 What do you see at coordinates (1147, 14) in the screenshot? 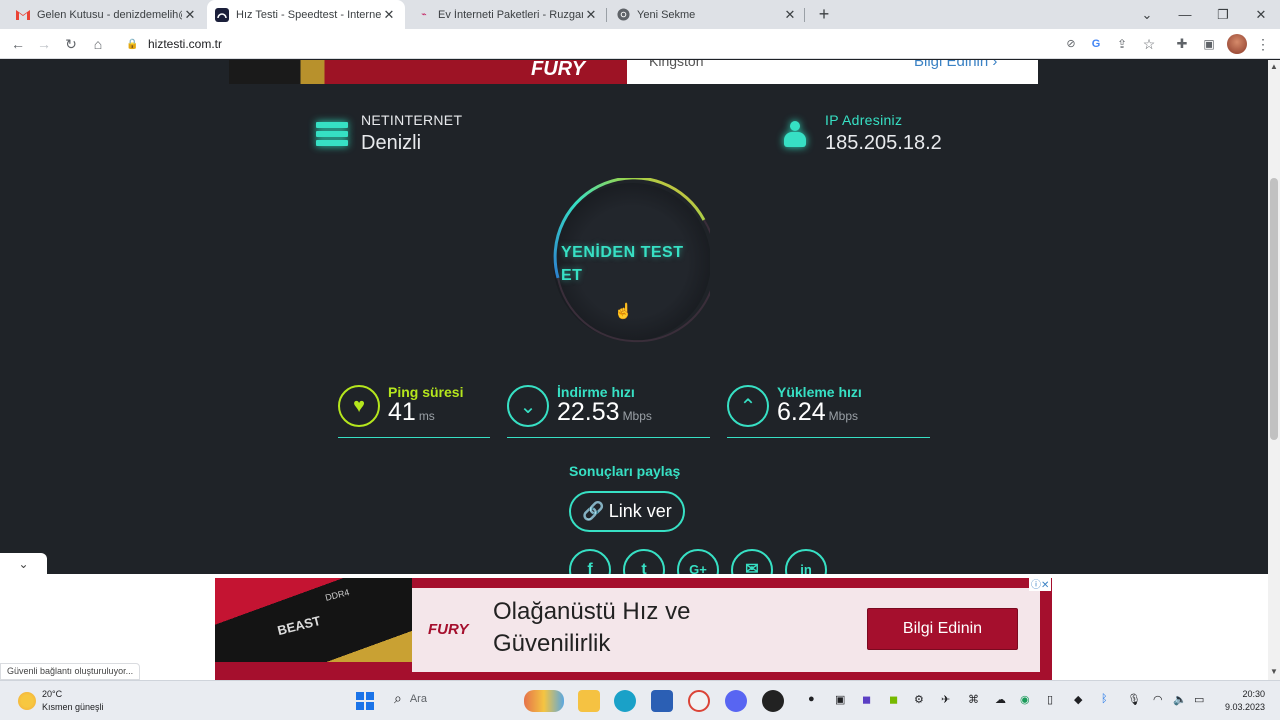
I see `tab-search-button: ⌄` at bounding box center [1147, 14].